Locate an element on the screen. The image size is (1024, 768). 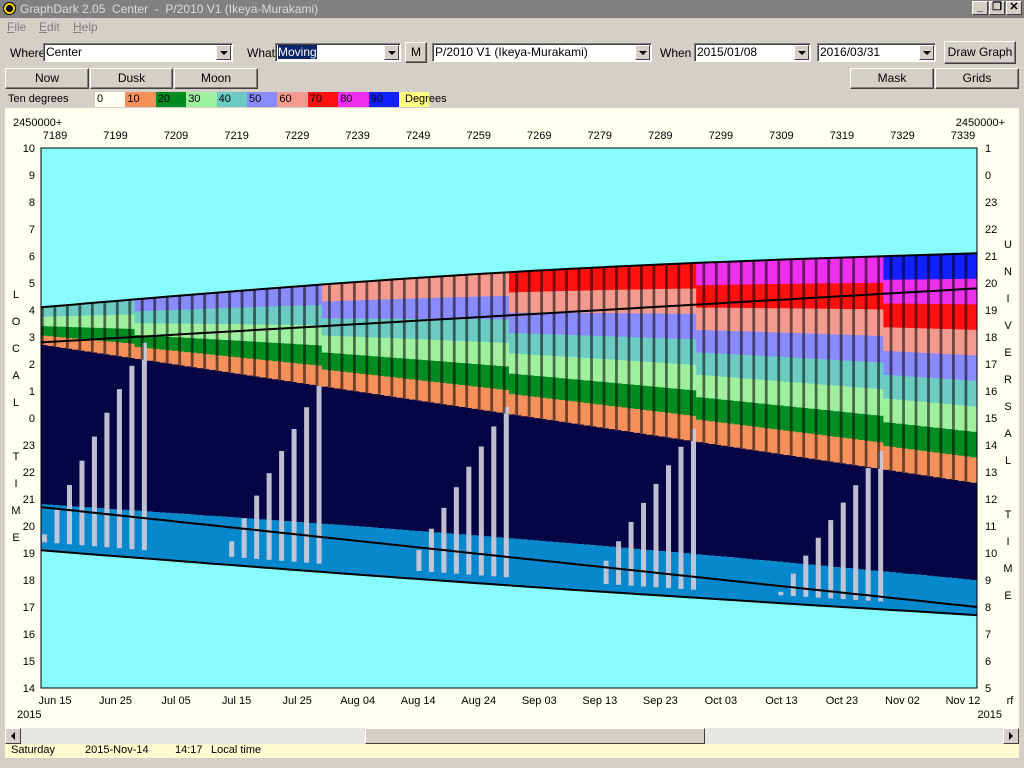
right-tick-label: 11 is located at coordinates (990, 527).